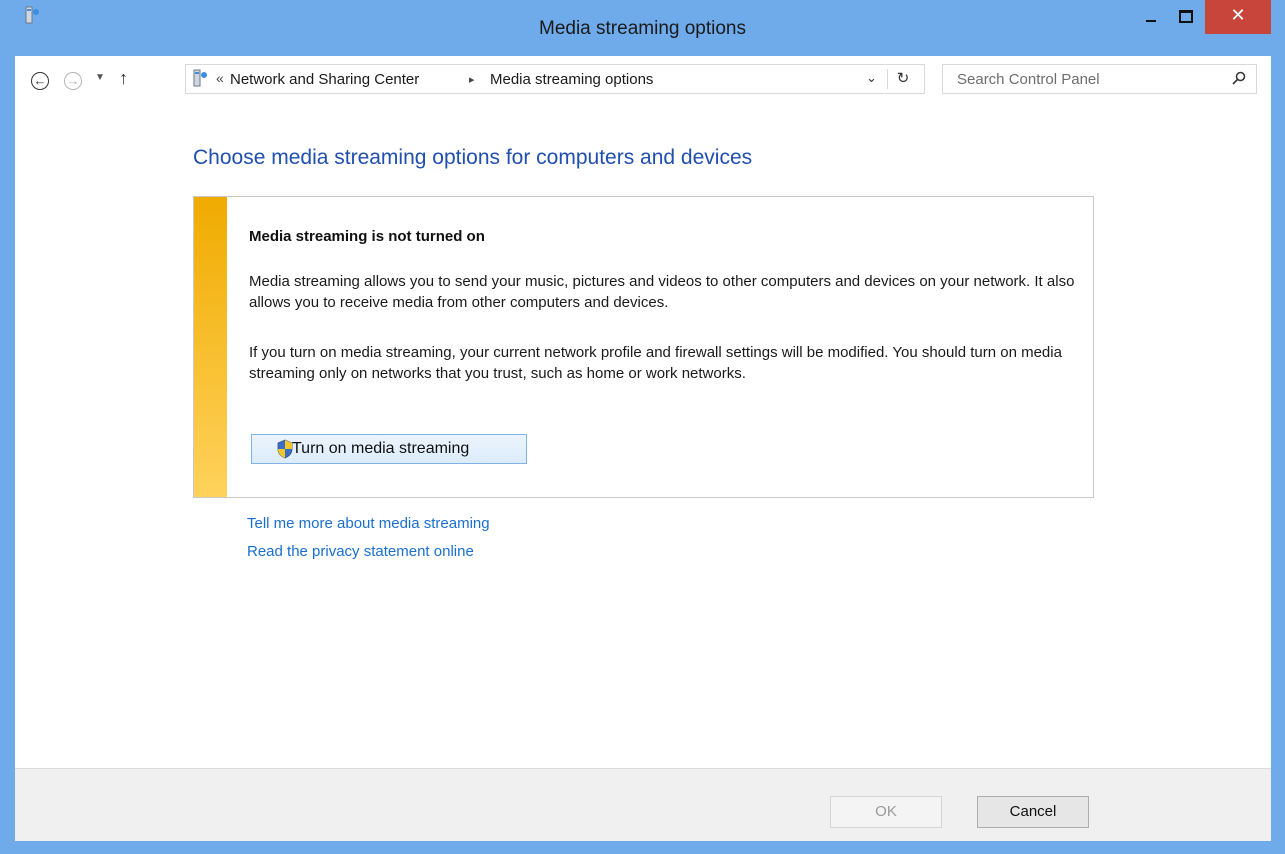 This screenshot has width=1285, height=854. I want to click on forward-button: →, so click(73, 81).